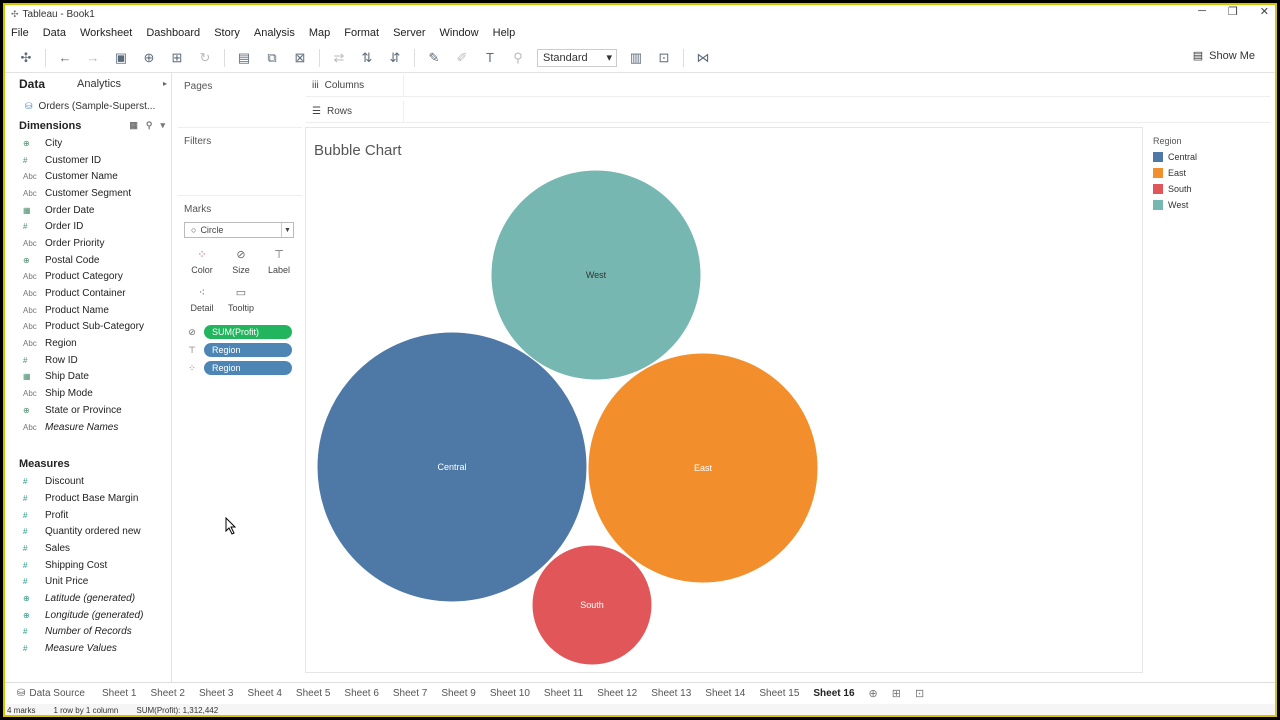 Image resolution: width=1280 pixels, height=720 pixels. I want to click on field-postal-code: ⊕ Postal Code, so click(88, 260).